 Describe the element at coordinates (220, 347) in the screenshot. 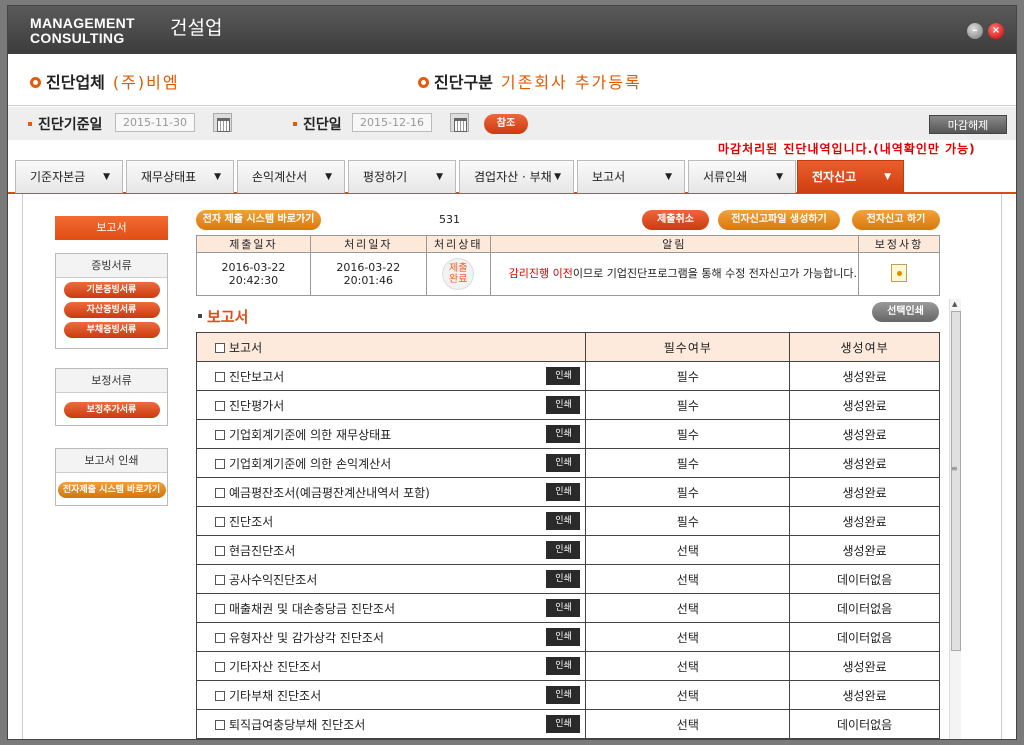

I see `select-all-checkbox` at that location.